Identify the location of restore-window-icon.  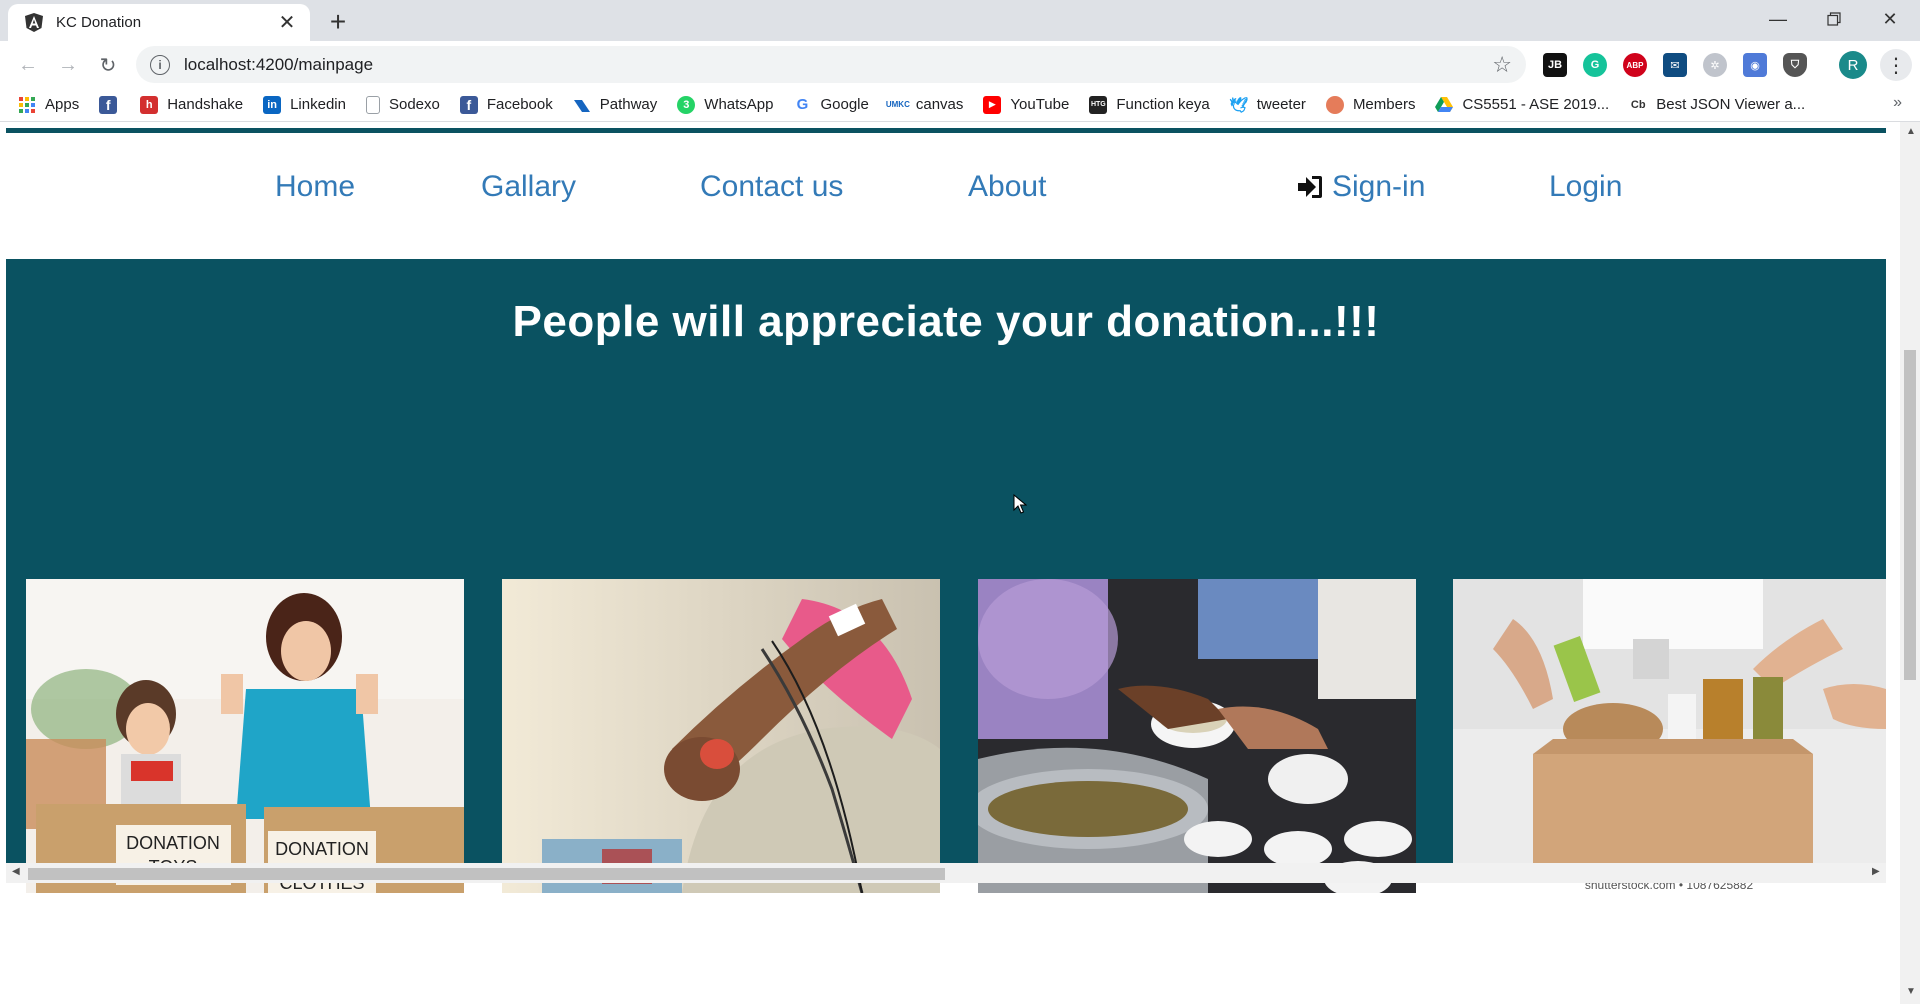
(1834, 19).